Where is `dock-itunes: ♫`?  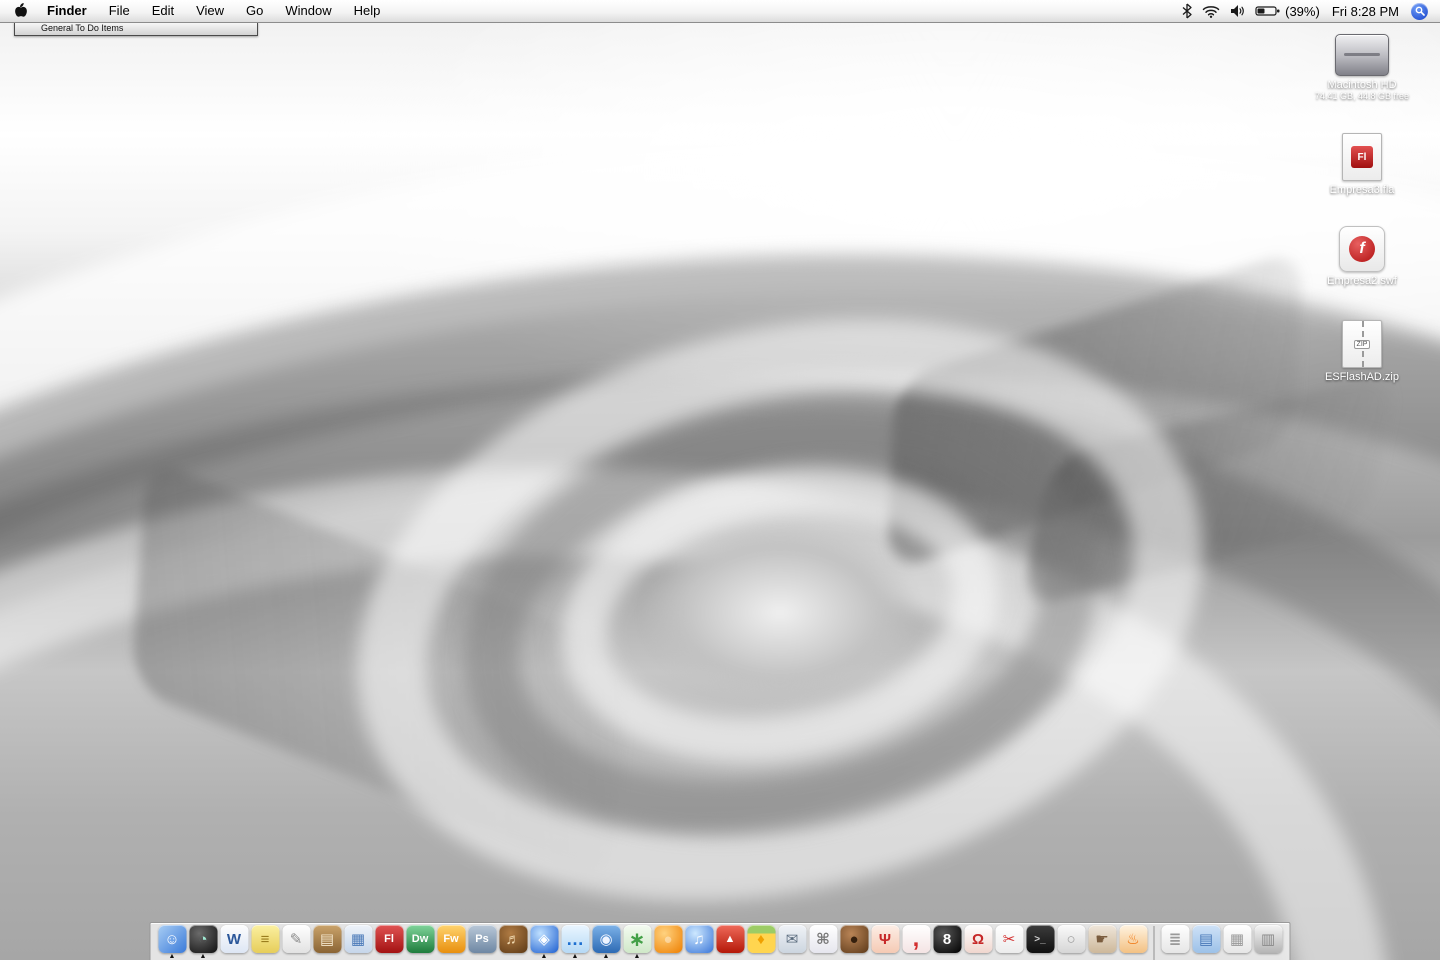
dock-itunes: ♫ is located at coordinates (699, 942).